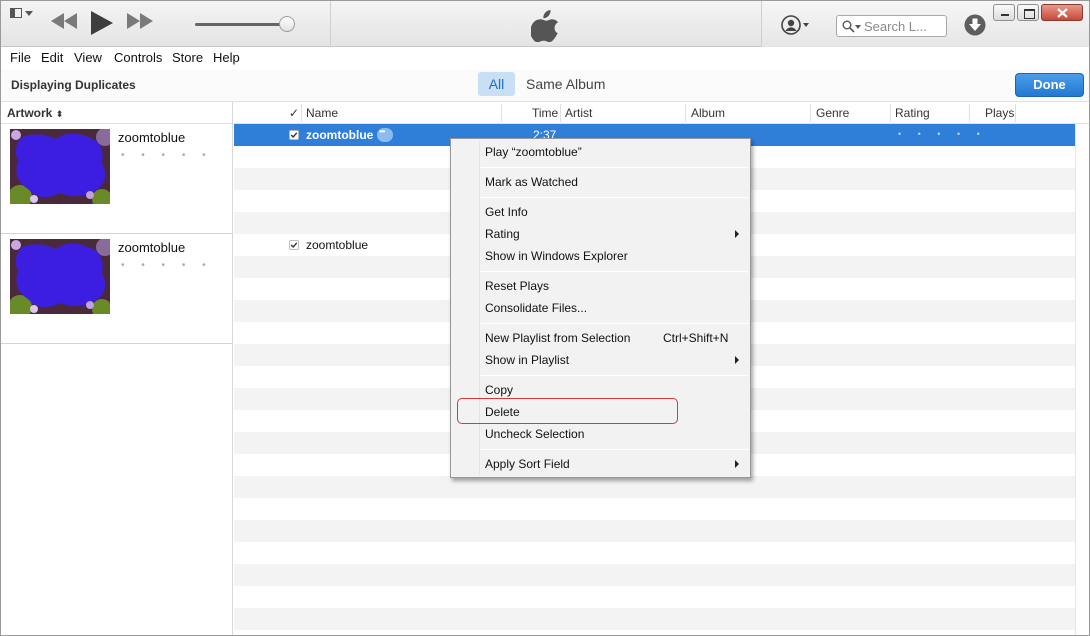  Describe the element at coordinates (578, 113) in the screenshot. I see `column-artist: Artist` at that location.